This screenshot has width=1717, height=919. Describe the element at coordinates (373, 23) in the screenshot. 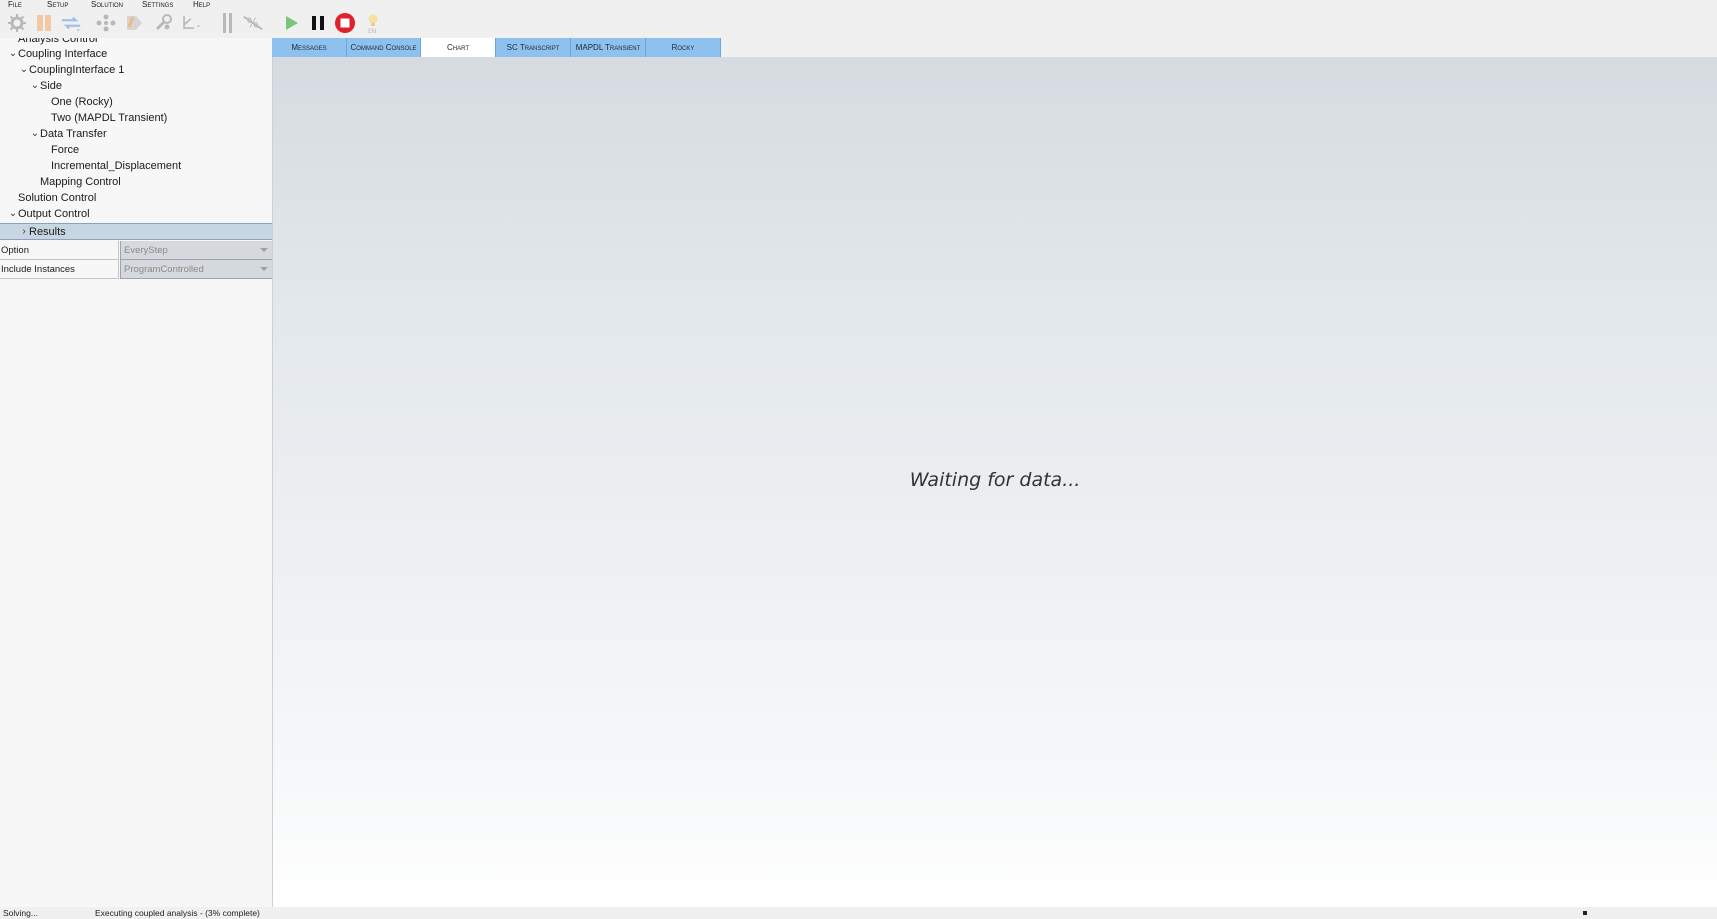

I see `lightbulb-icon: EN` at that location.